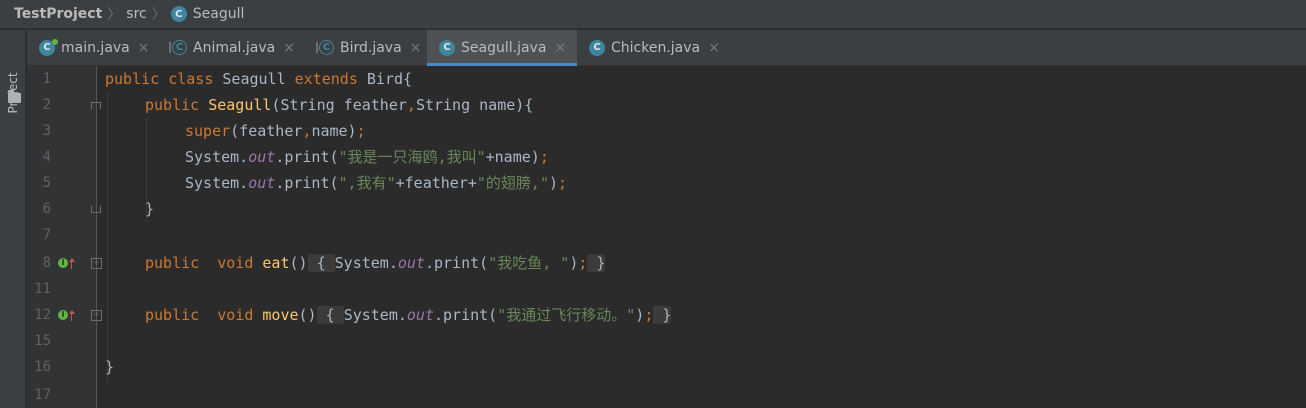 Image resolution: width=1306 pixels, height=408 pixels. I want to click on tab-label: main.java, so click(95, 47).